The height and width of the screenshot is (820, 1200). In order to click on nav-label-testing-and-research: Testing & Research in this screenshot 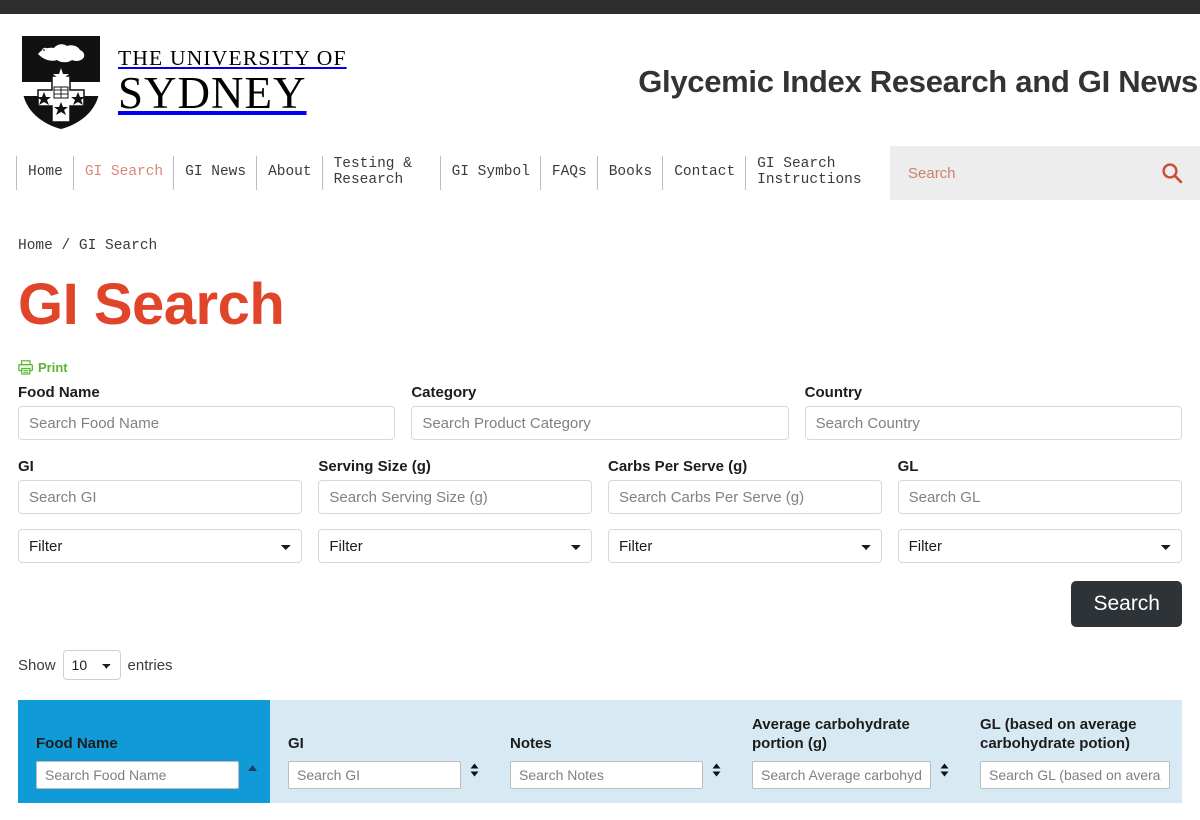, I will do `click(372, 172)`.